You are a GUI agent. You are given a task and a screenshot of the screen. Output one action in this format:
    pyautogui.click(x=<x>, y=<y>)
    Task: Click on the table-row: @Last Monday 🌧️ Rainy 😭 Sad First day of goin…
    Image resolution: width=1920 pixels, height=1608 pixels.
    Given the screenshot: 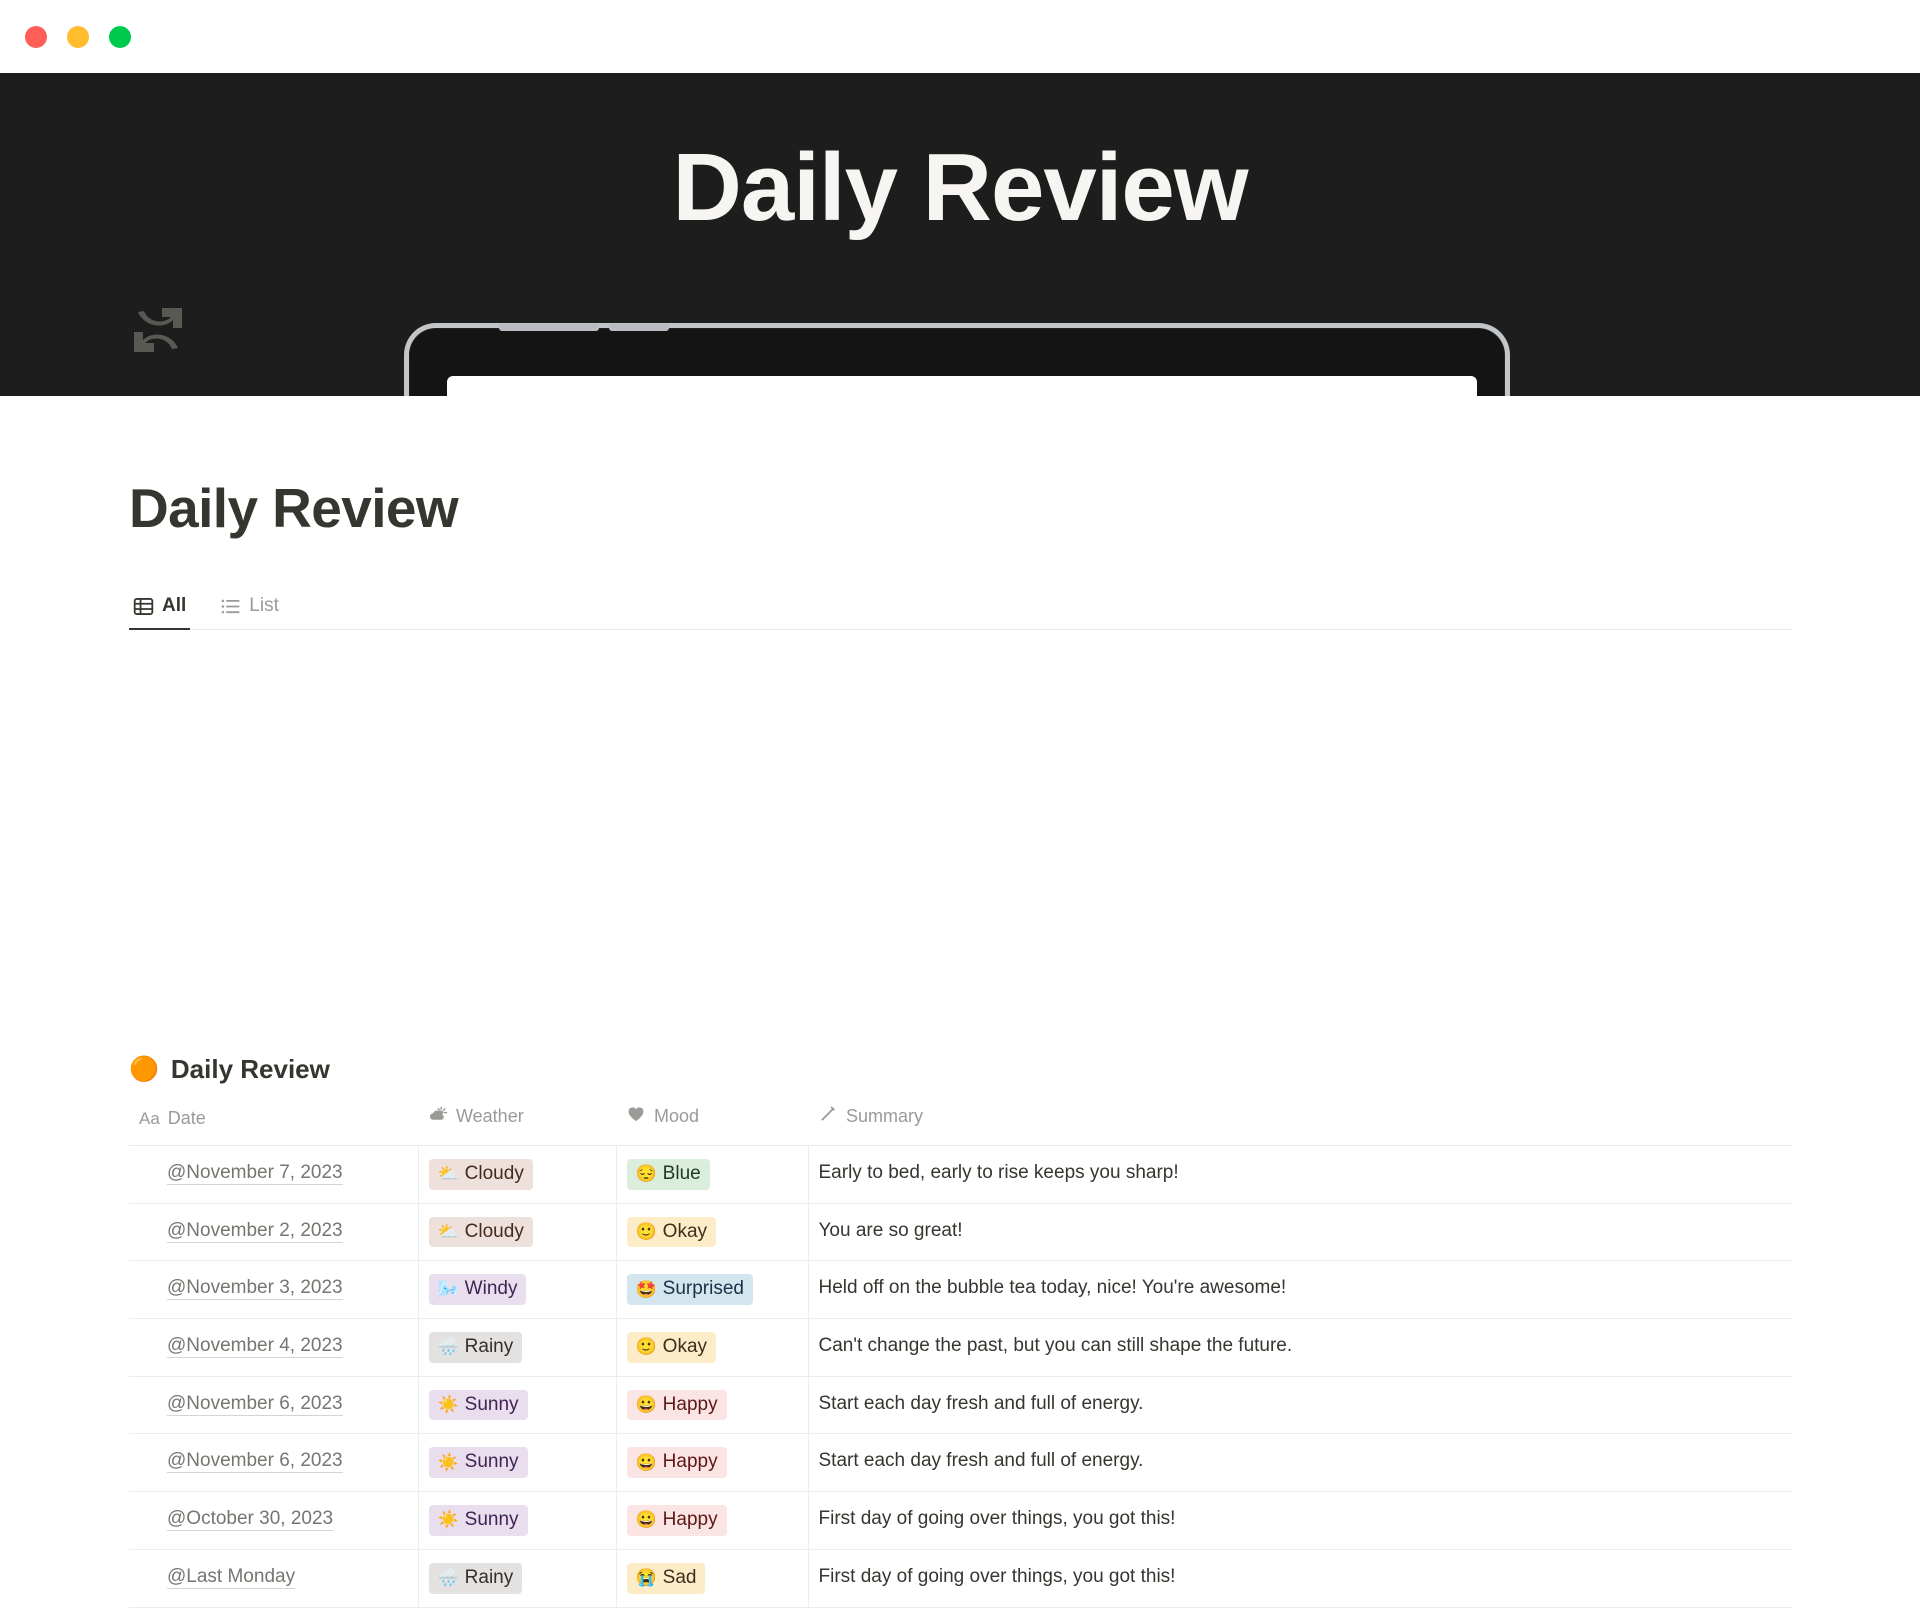 What is the action you would take?
    pyautogui.click(x=960, y=1578)
    